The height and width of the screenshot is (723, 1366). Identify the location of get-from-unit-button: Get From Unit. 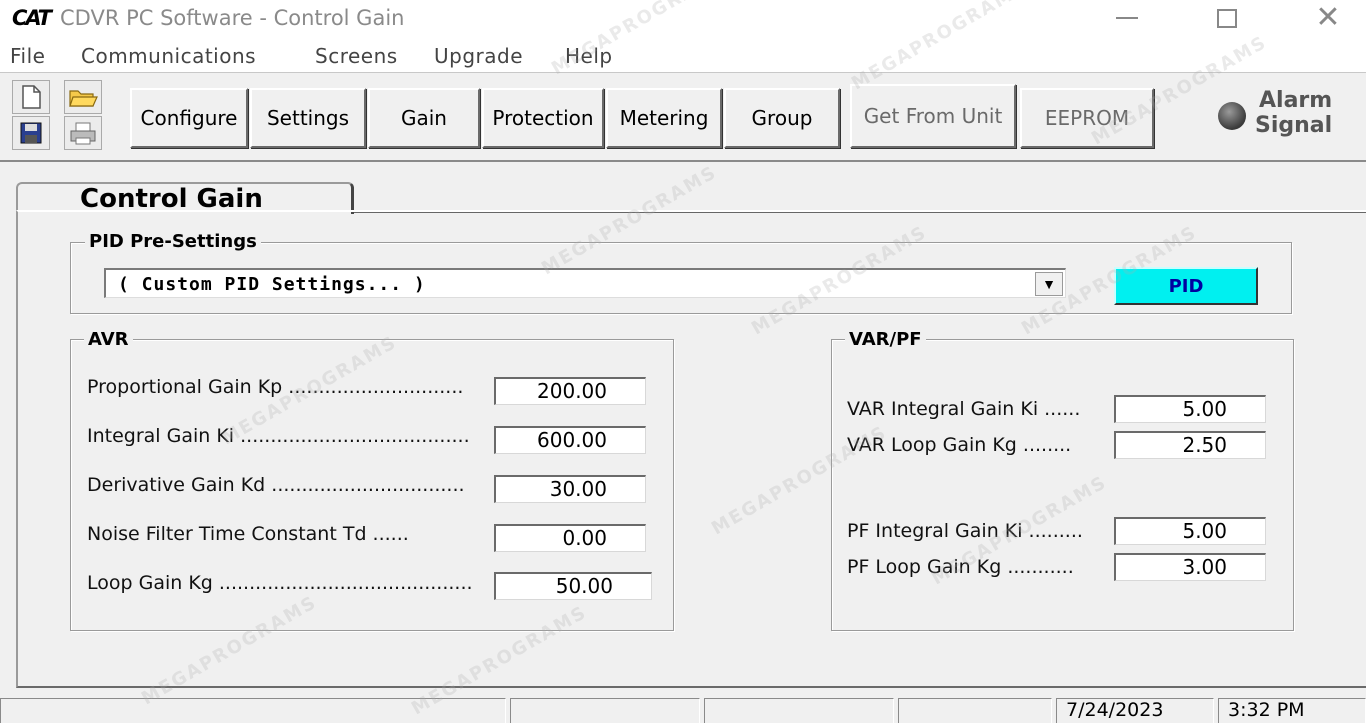
(933, 116).